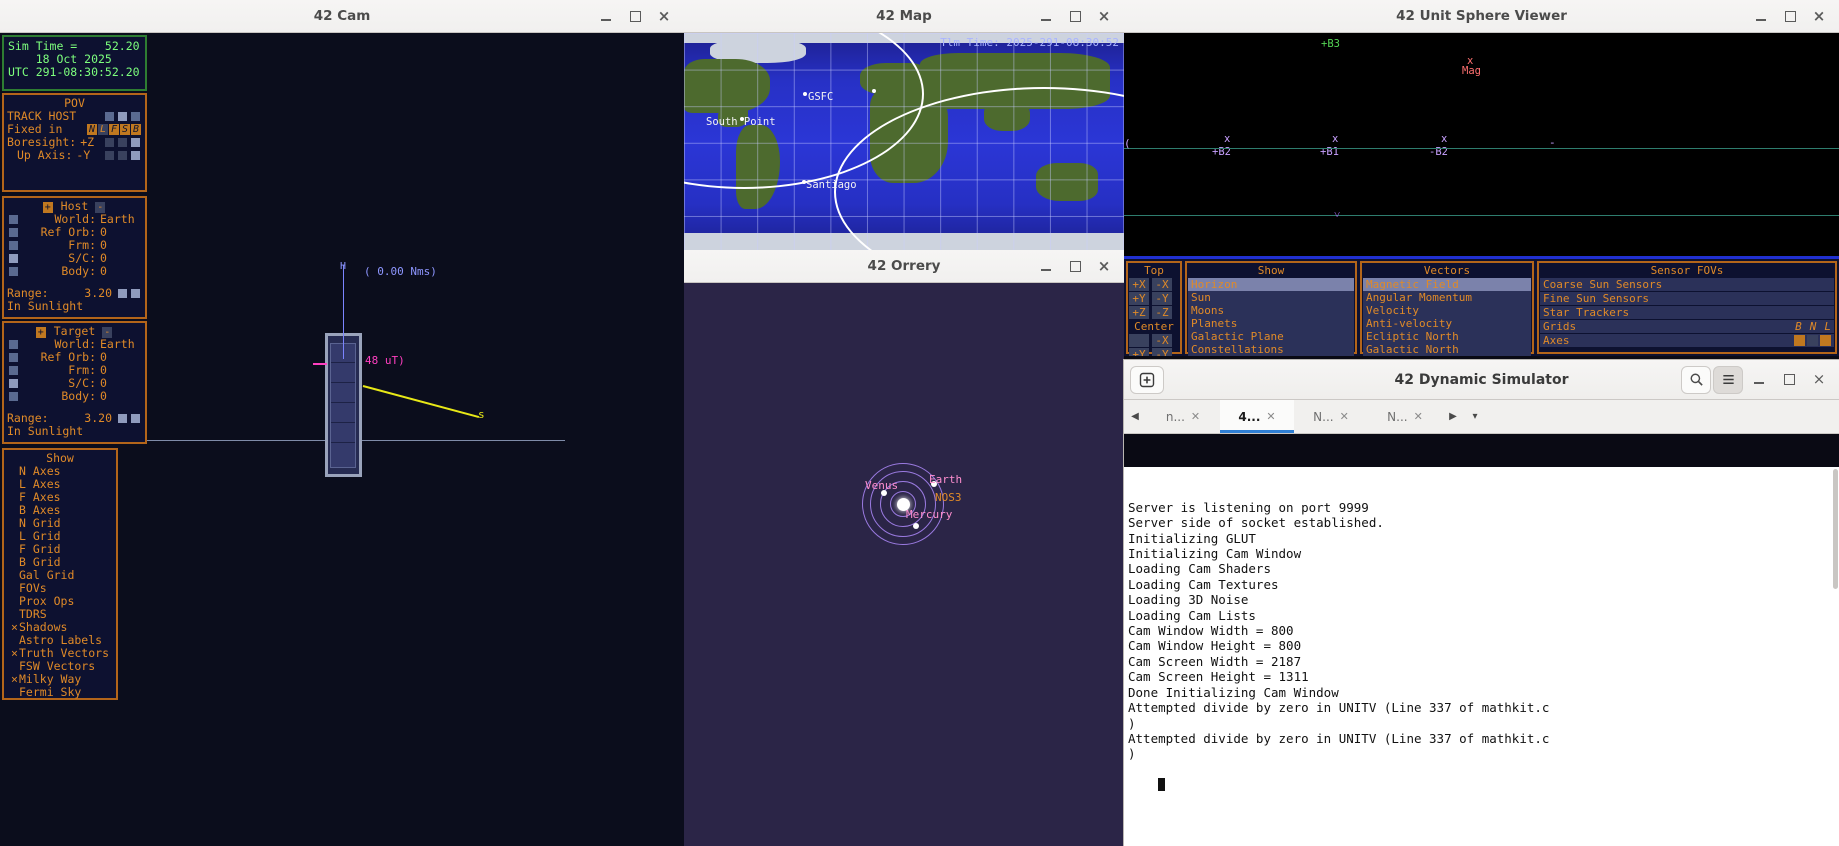 Image resolution: width=1839 pixels, height=846 pixels. I want to click on frame-button-l: L, so click(103, 129).